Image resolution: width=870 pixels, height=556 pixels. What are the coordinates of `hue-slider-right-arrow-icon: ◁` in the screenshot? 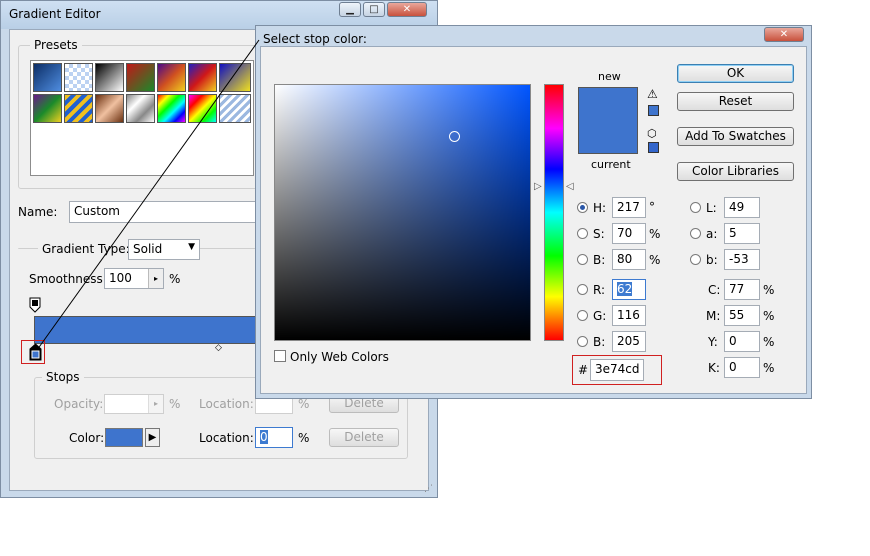 It's located at (570, 186).